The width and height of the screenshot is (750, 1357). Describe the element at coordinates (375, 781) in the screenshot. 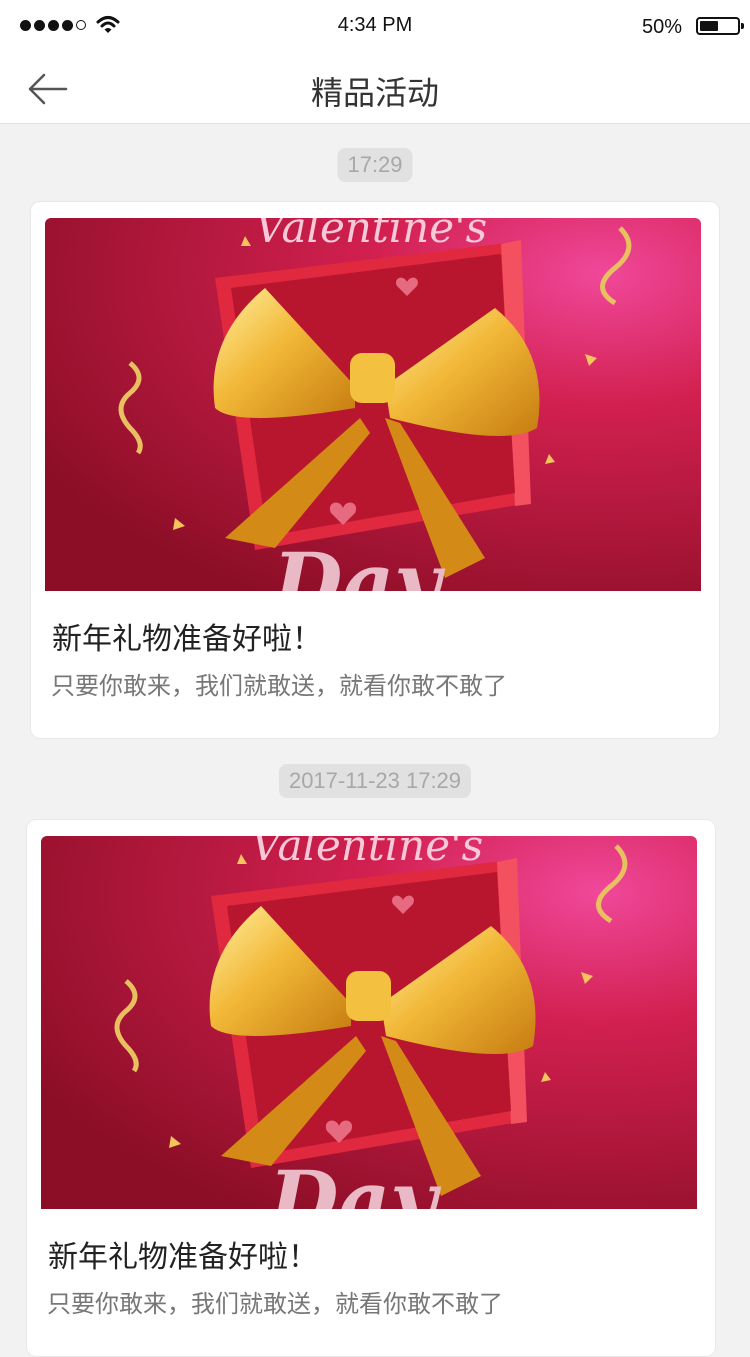

I see `message-timestamp: 2017-11-23 17:29` at that location.